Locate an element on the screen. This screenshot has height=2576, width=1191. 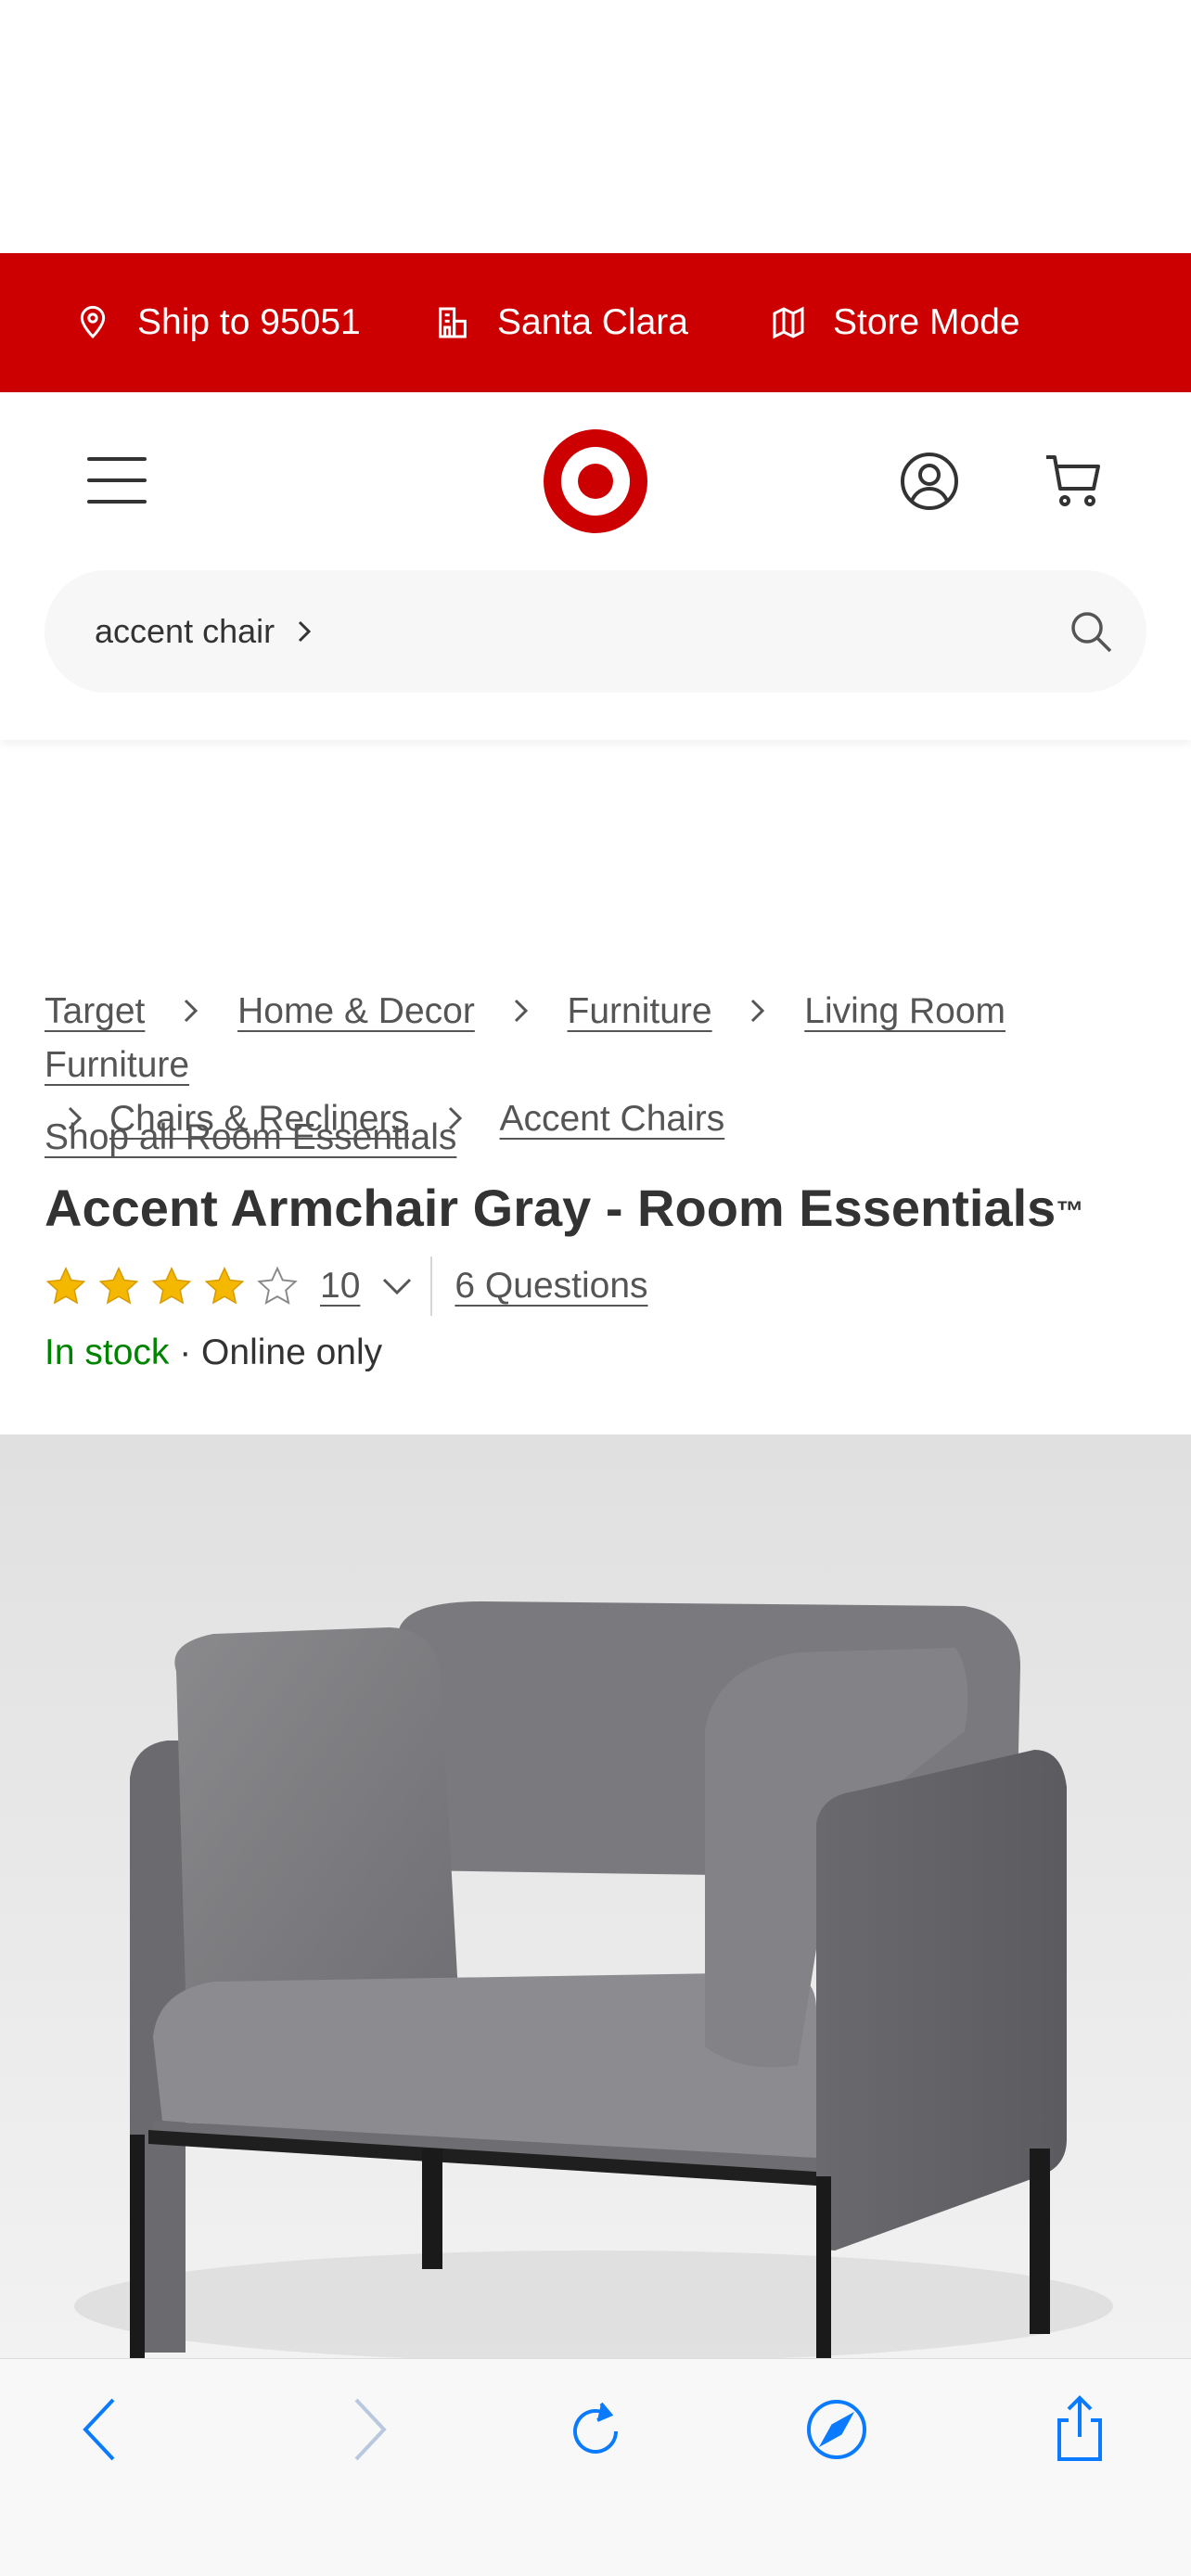
compass-icon is located at coordinates (837, 2430).